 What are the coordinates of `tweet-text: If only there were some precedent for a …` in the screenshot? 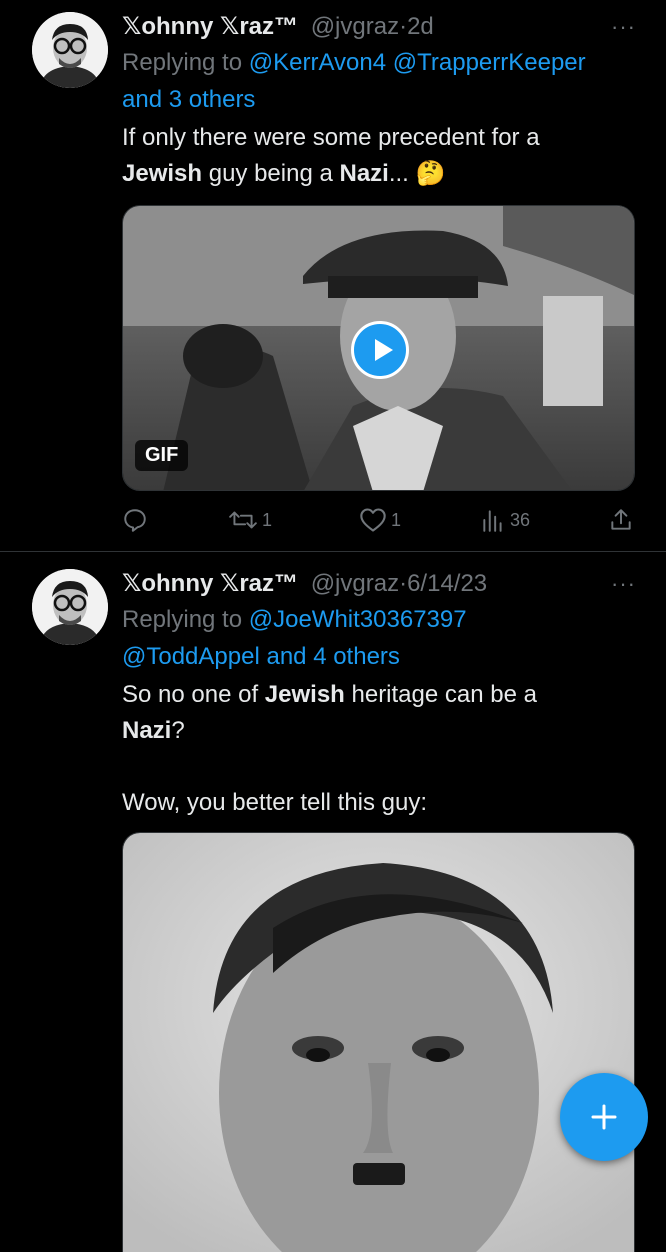 It's located at (379, 156).